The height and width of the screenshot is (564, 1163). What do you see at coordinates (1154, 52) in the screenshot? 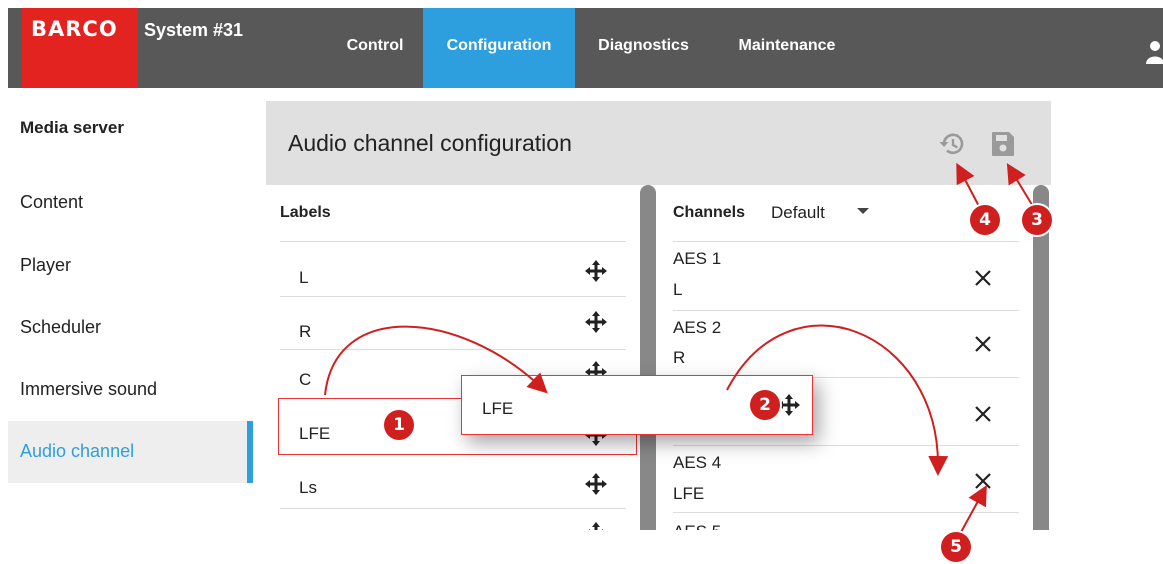
I see `user-icon` at bounding box center [1154, 52].